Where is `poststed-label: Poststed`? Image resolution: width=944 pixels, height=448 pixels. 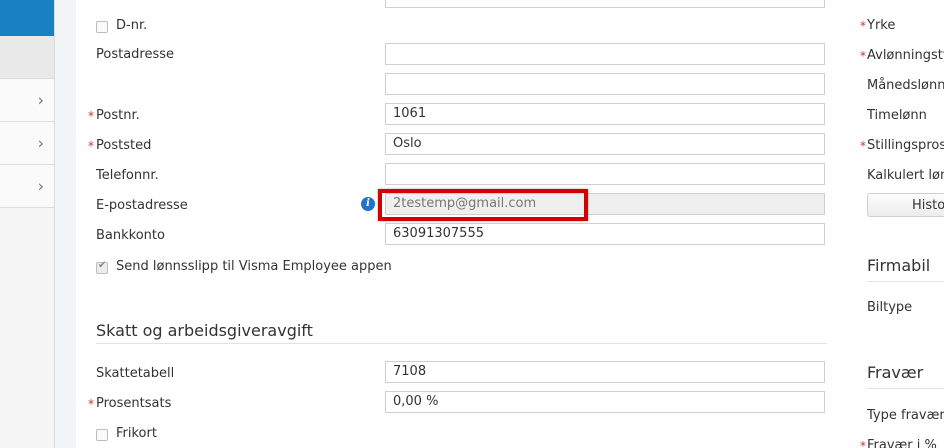
poststed-label: Poststed is located at coordinates (124, 145).